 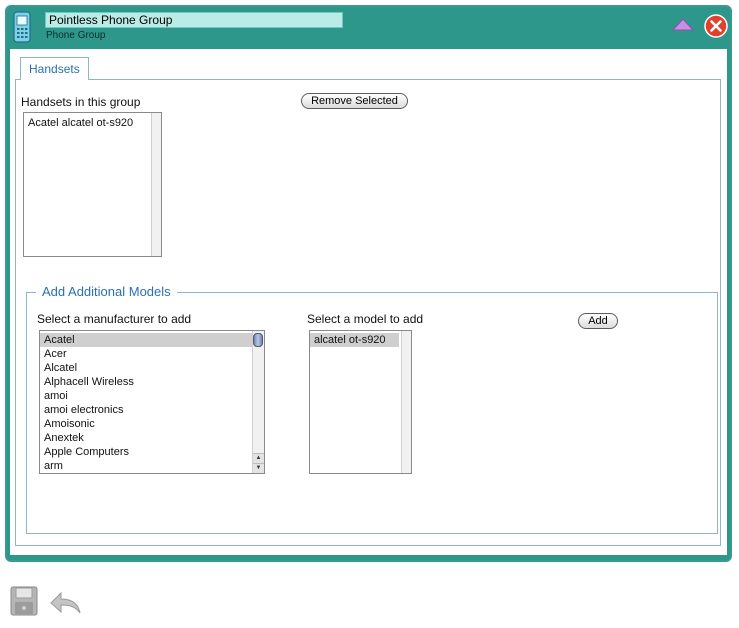 I want to click on tab-handsets: Handsets, so click(x=54, y=68).